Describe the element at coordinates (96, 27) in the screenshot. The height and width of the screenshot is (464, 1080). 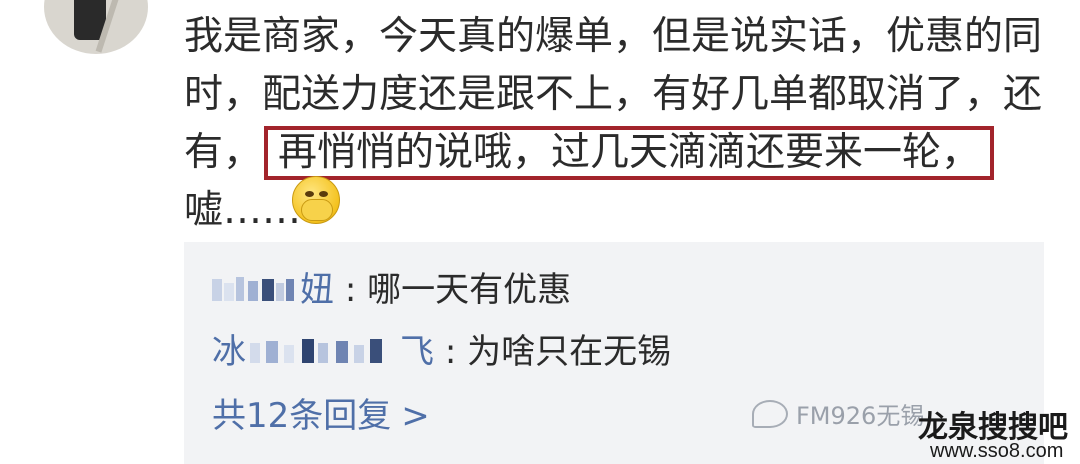
I see `avatar` at that location.